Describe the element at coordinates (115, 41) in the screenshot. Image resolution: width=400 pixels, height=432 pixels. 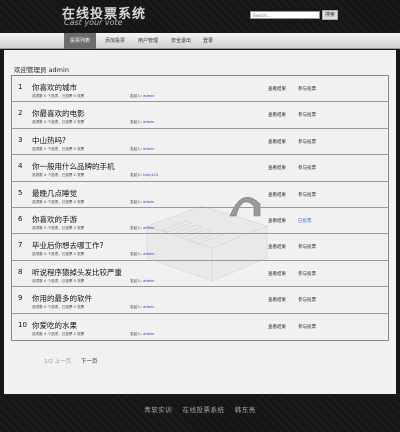
I see `nav-add-poll: 添加投票` at that location.